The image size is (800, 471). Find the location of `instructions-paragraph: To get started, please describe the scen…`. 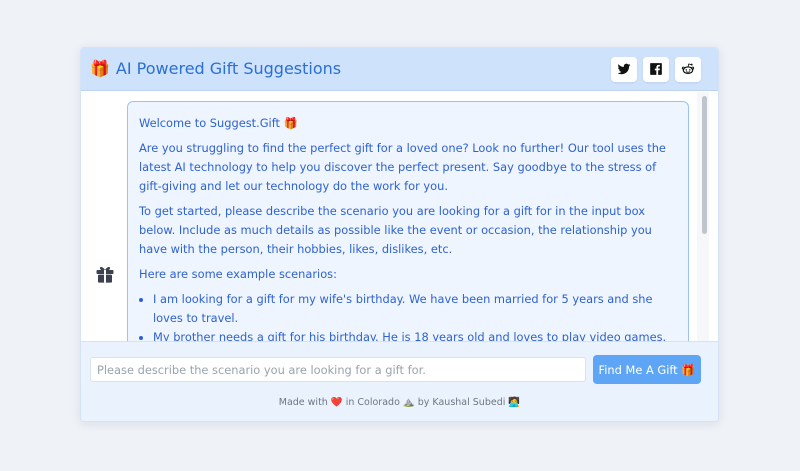

instructions-paragraph: To get started, please describe the scen… is located at coordinates (395, 230).